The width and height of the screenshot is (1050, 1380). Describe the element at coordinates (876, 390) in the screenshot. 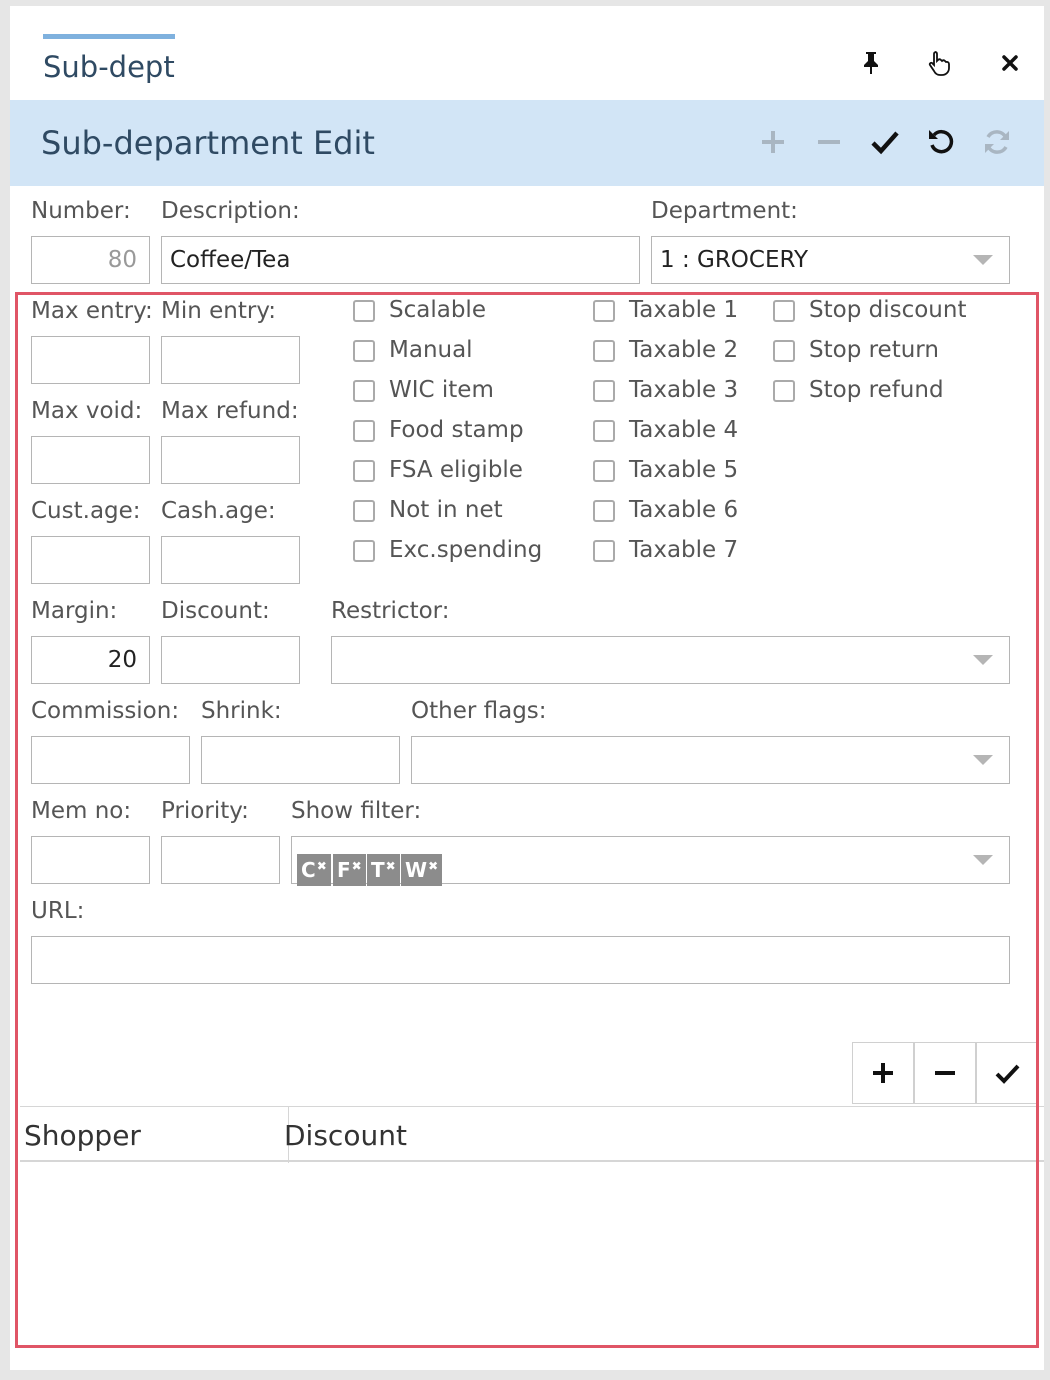

I see `stop-refund-label: Stop refund` at that location.